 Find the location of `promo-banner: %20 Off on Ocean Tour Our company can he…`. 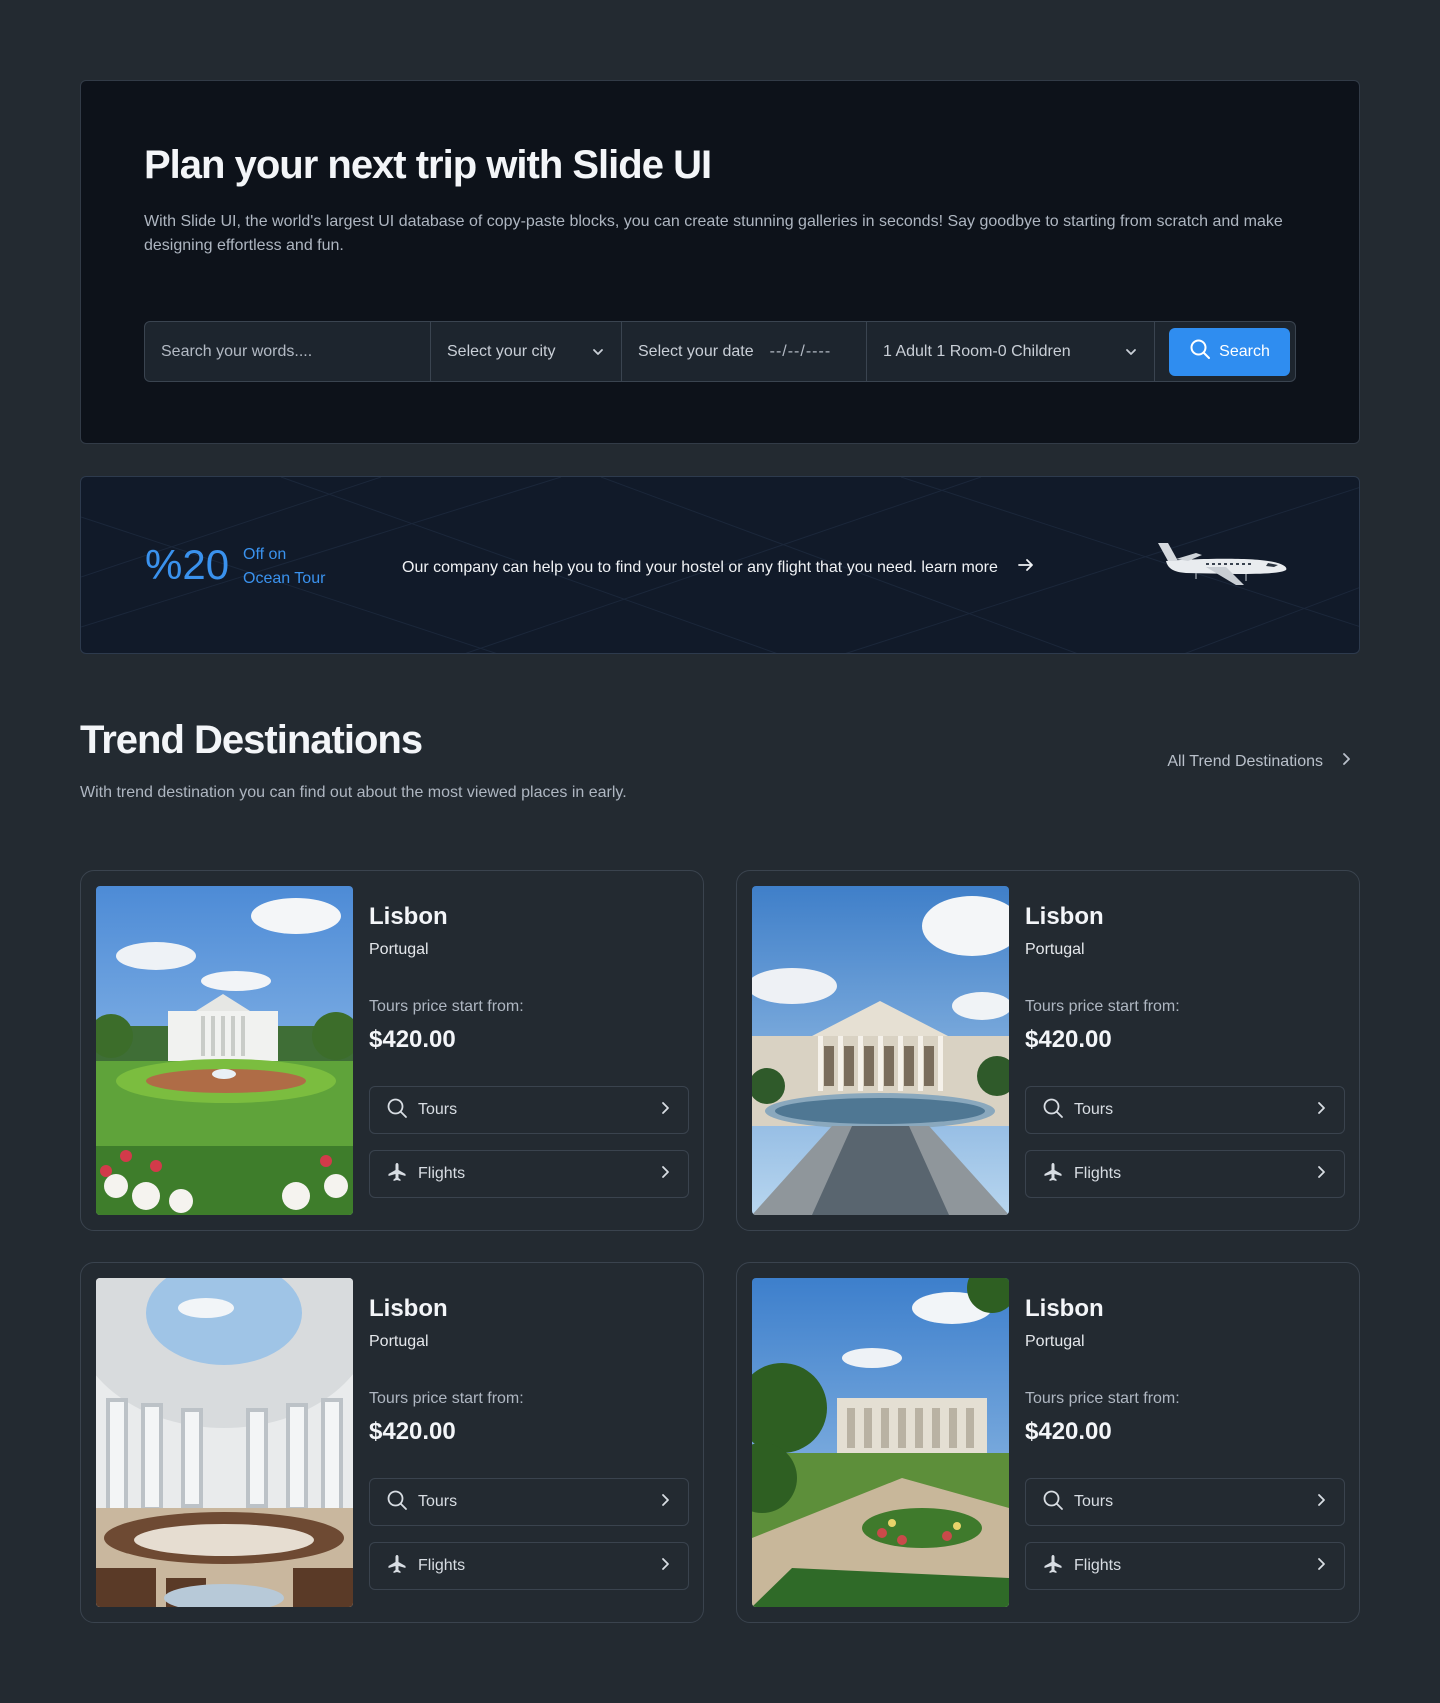

promo-banner: %20 Off on Ocean Tour Our company can he… is located at coordinates (720, 565).